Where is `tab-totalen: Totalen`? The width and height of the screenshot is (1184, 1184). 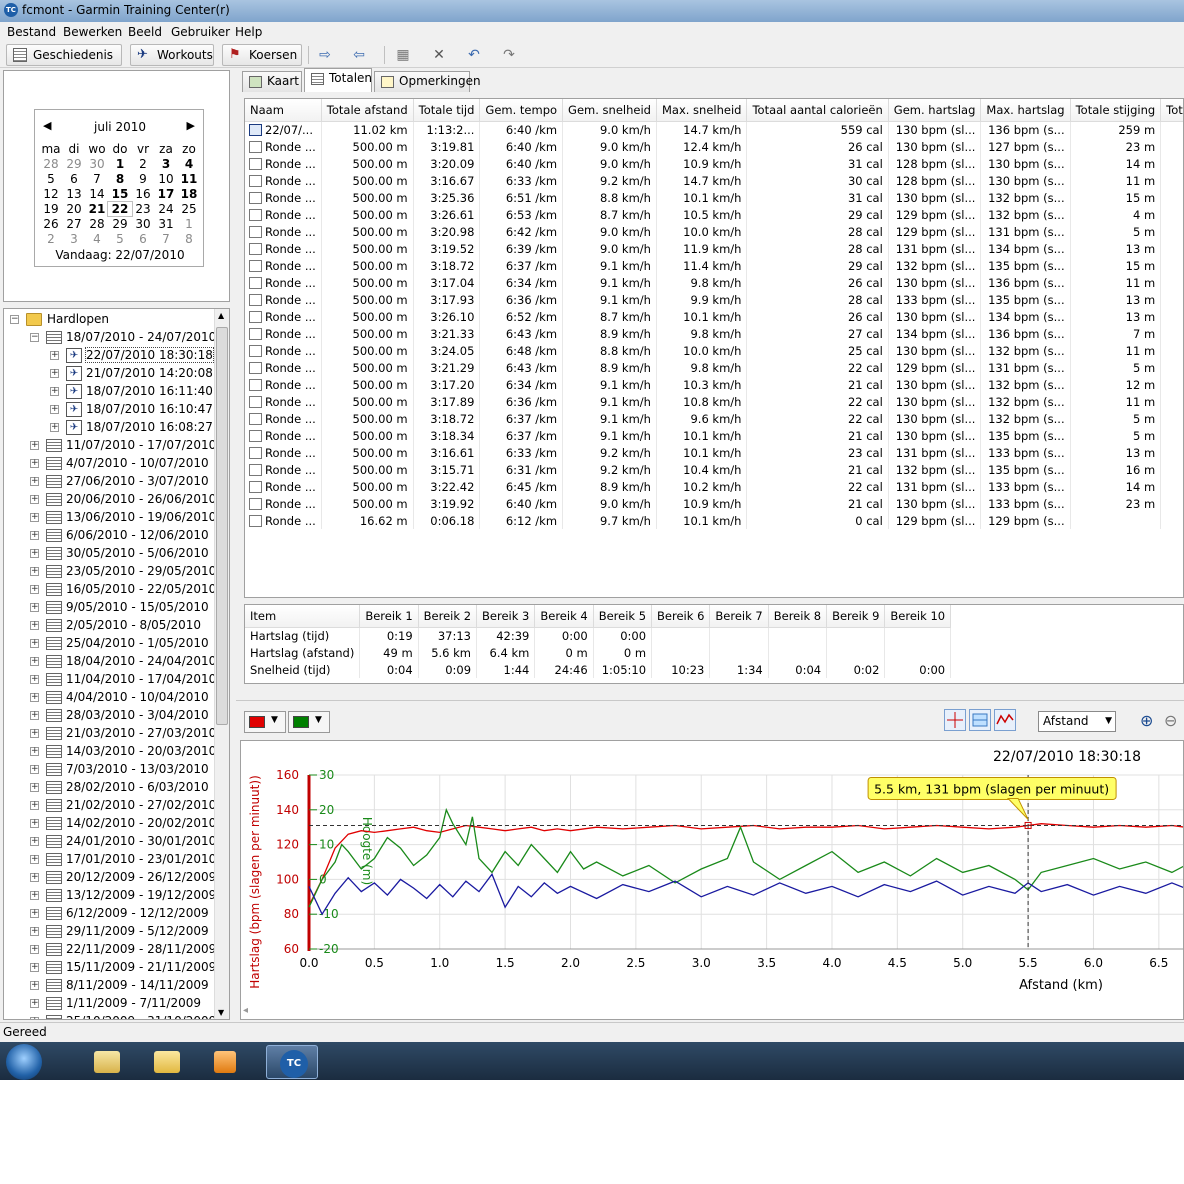
tab-totalen: Totalen is located at coordinates (338, 80).